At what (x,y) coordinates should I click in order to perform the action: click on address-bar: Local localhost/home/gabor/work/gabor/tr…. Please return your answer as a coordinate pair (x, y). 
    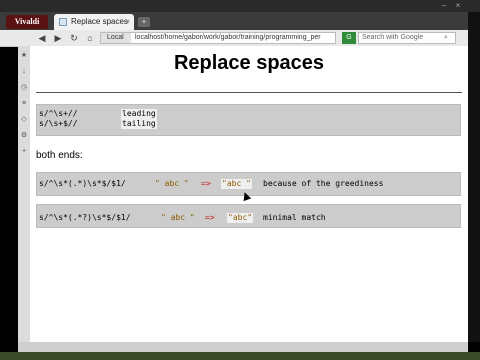
    Looking at the image, I should click on (218, 38).